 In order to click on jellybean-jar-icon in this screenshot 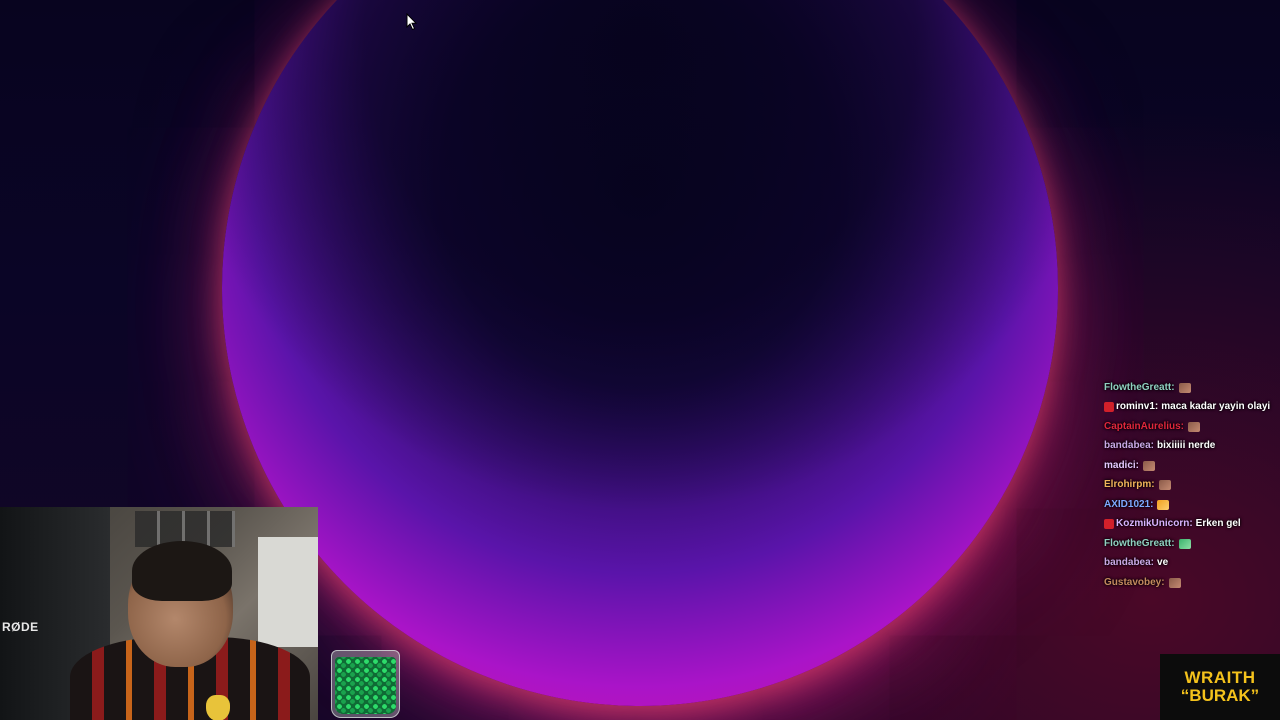, I will do `click(365, 684)`.